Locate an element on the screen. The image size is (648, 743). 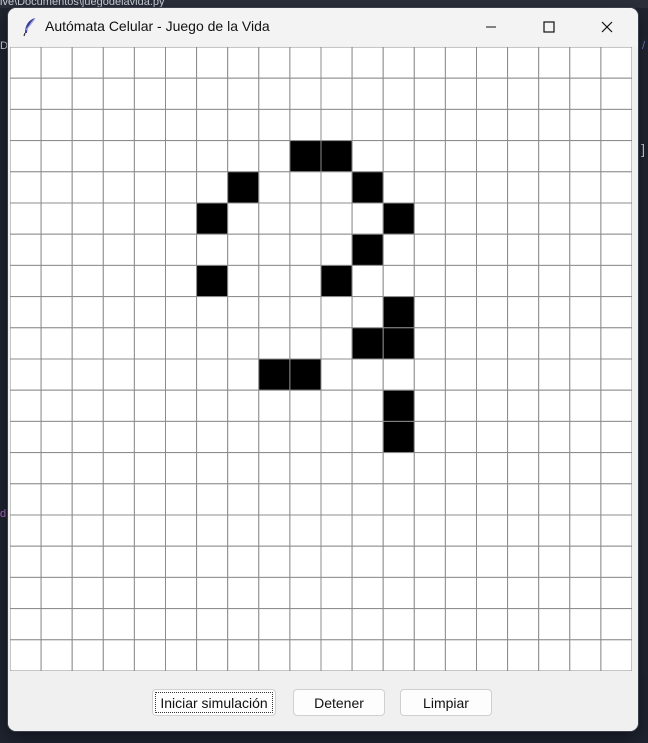
maximize-button is located at coordinates (549, 27).